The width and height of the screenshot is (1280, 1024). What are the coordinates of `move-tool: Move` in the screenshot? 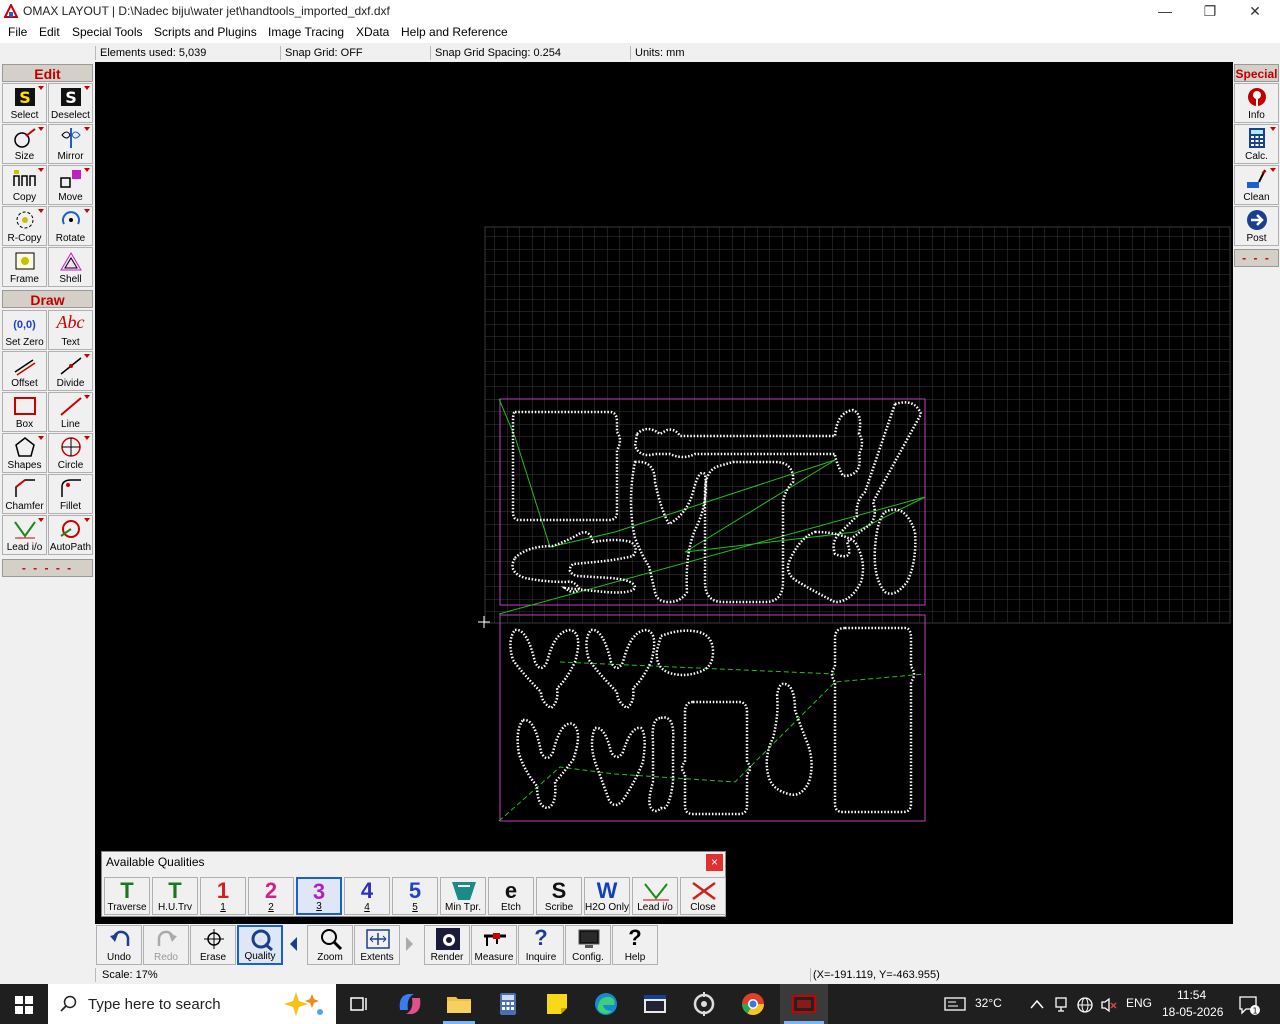 It's located at (70, 185).